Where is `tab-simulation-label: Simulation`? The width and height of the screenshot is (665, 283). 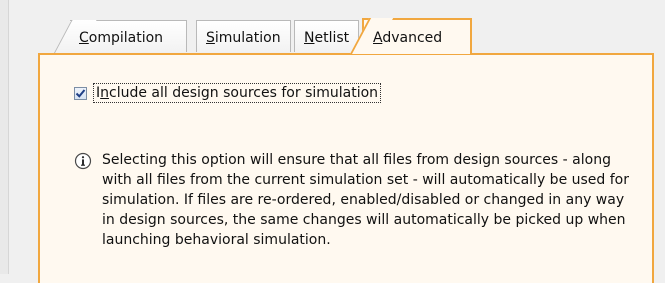 tab-simulation-label: Simulation is located at coordinates (243, 38).